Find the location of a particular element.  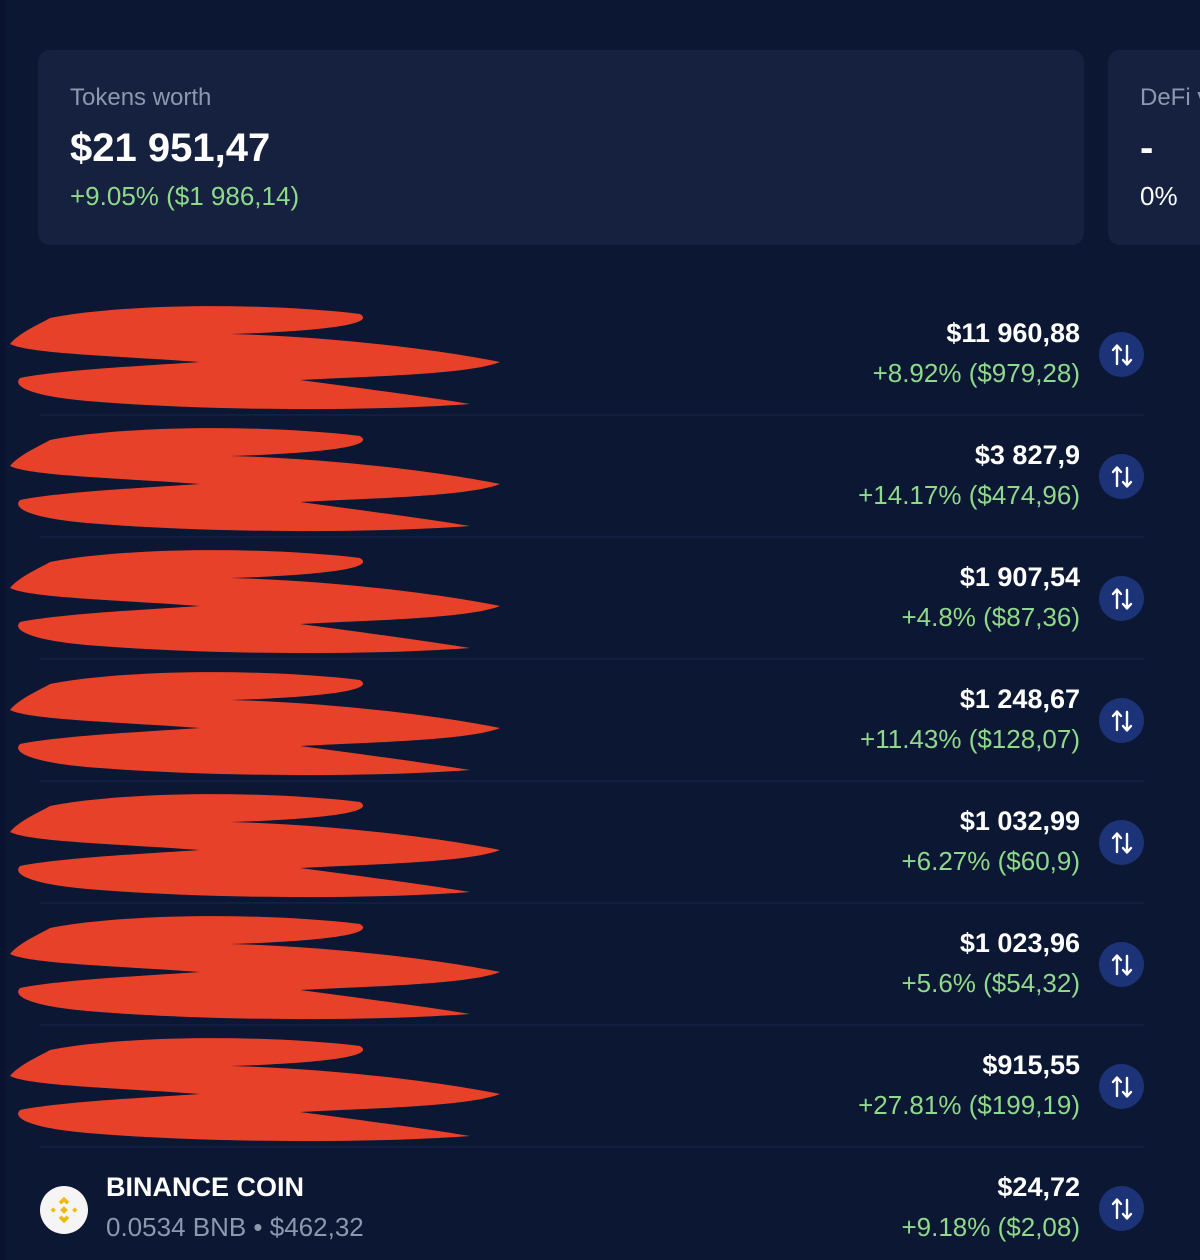

token-value: $11 960,88 is located at coordinates (1013, 333).